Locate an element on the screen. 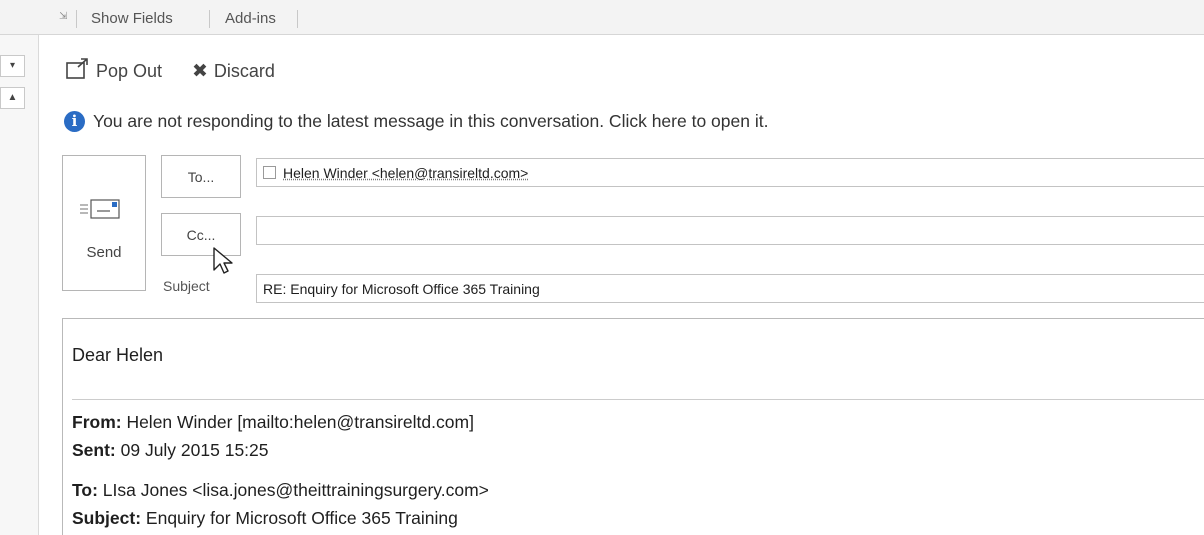 The width and height of the screenshot is (1204, 535). quoted-subject-label: Subject: is located at coordinates (107, 518).